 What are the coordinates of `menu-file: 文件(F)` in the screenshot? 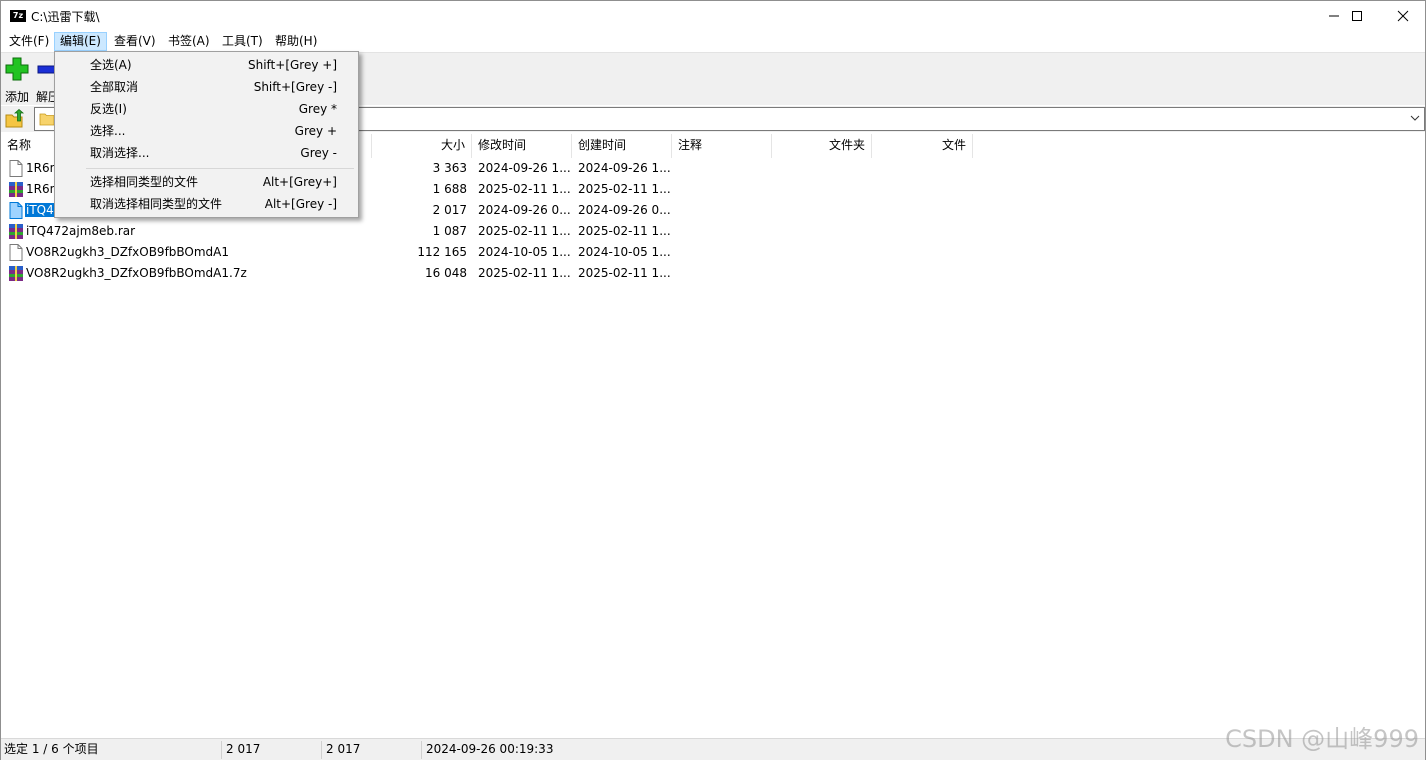 It's located at (29, 41).